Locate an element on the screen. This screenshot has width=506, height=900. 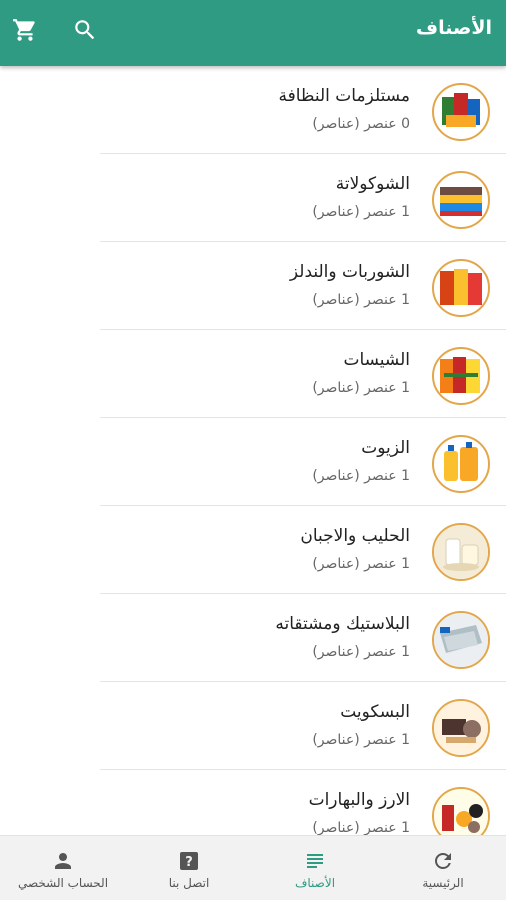
category-item-soups: الشوربات والندلز 1 عنصر (عناصر) is located at coordinates (253, 286).